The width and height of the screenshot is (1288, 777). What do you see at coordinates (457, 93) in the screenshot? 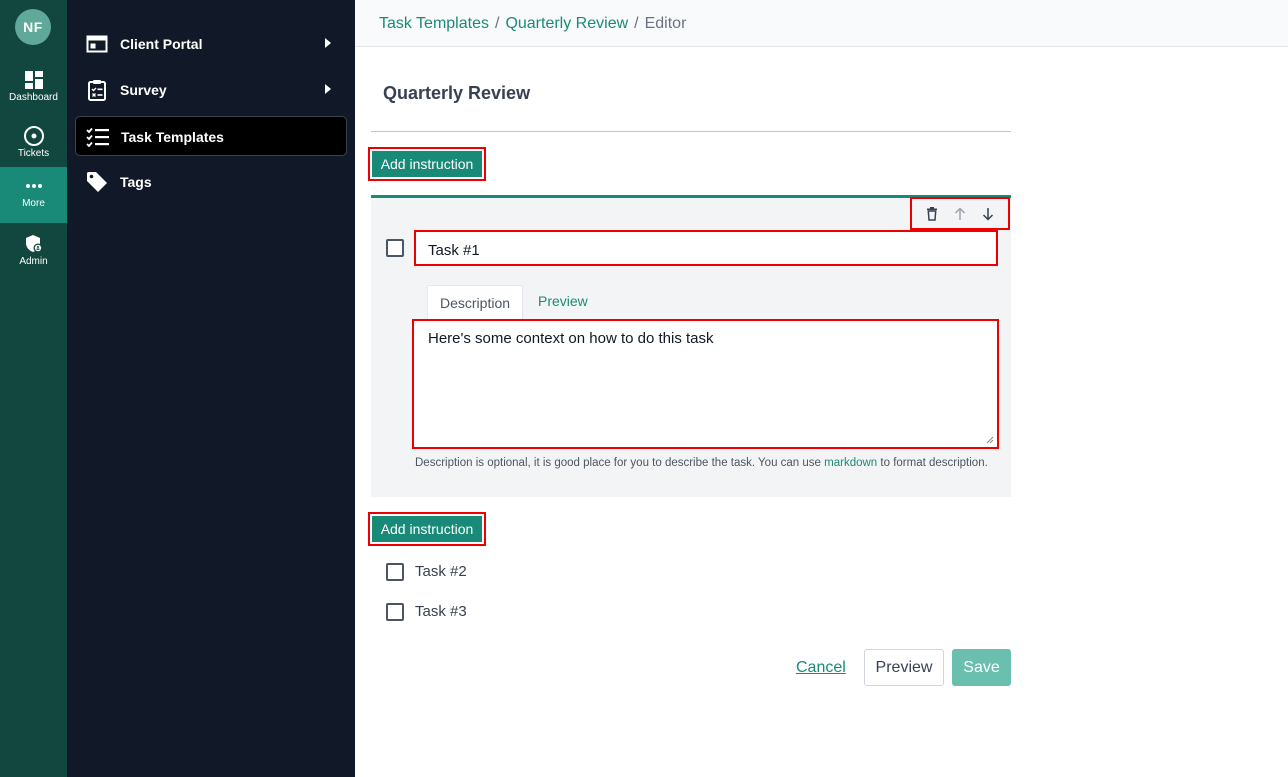
I see `page-title: Quarterly Review` at bounding box center [457, 93].